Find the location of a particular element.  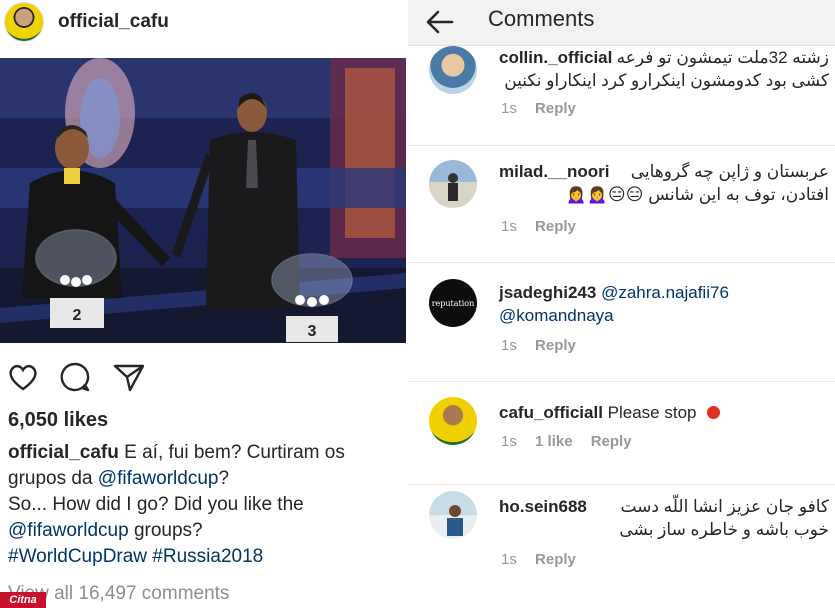

caption-text-3: So... How did I go? Did you like the is located at coordinates (156, 504).